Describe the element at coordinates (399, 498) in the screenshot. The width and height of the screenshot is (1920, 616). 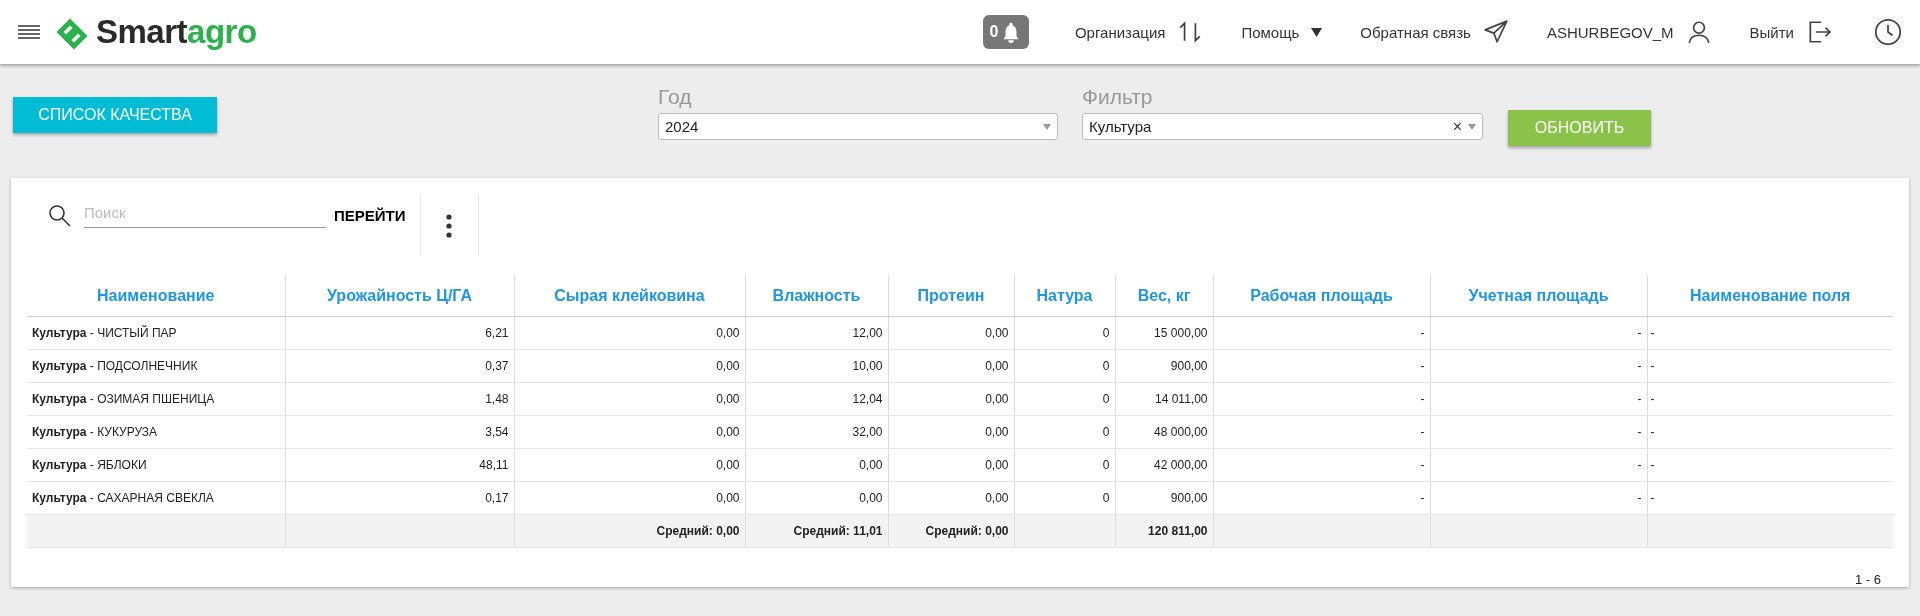
I see `table-cell: 0,17` at that location.